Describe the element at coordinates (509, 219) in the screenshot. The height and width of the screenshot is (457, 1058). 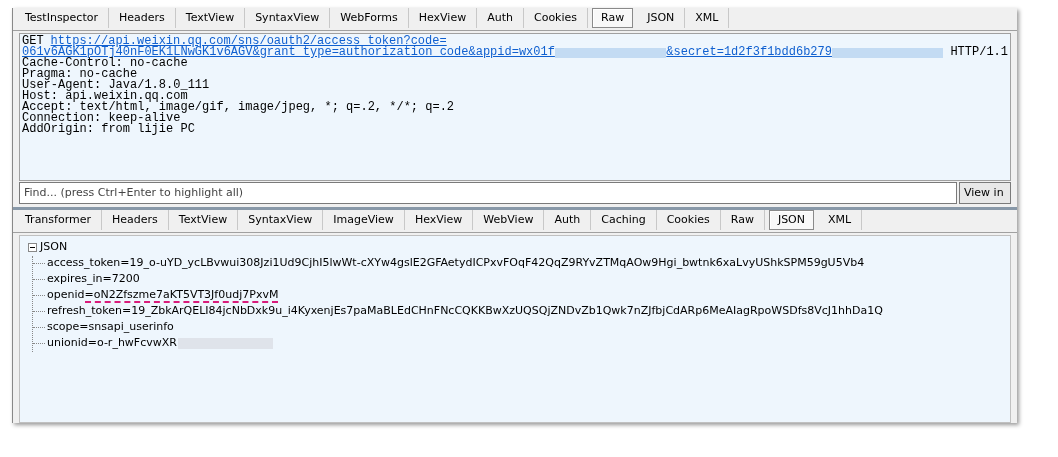
I see `tab: WebView` at that location.